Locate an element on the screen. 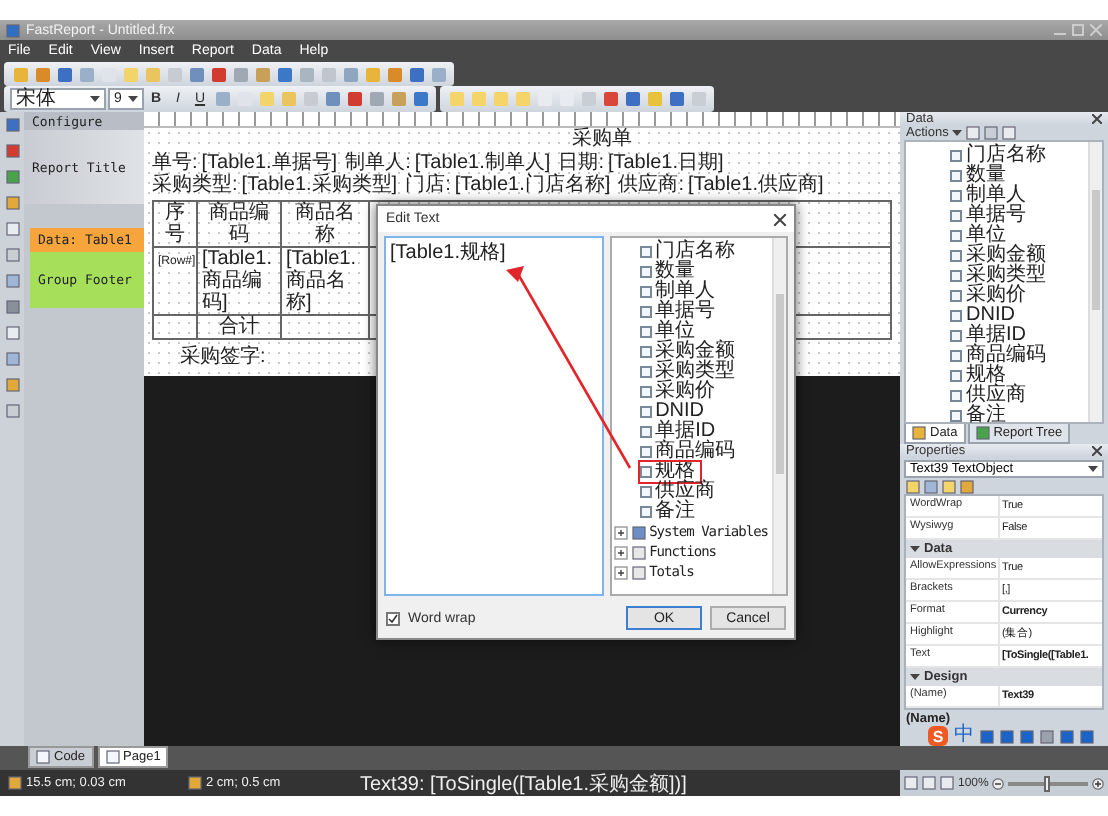 This screenshot has height=816, width=1108. events-icon is located at coordinates (967, 487).